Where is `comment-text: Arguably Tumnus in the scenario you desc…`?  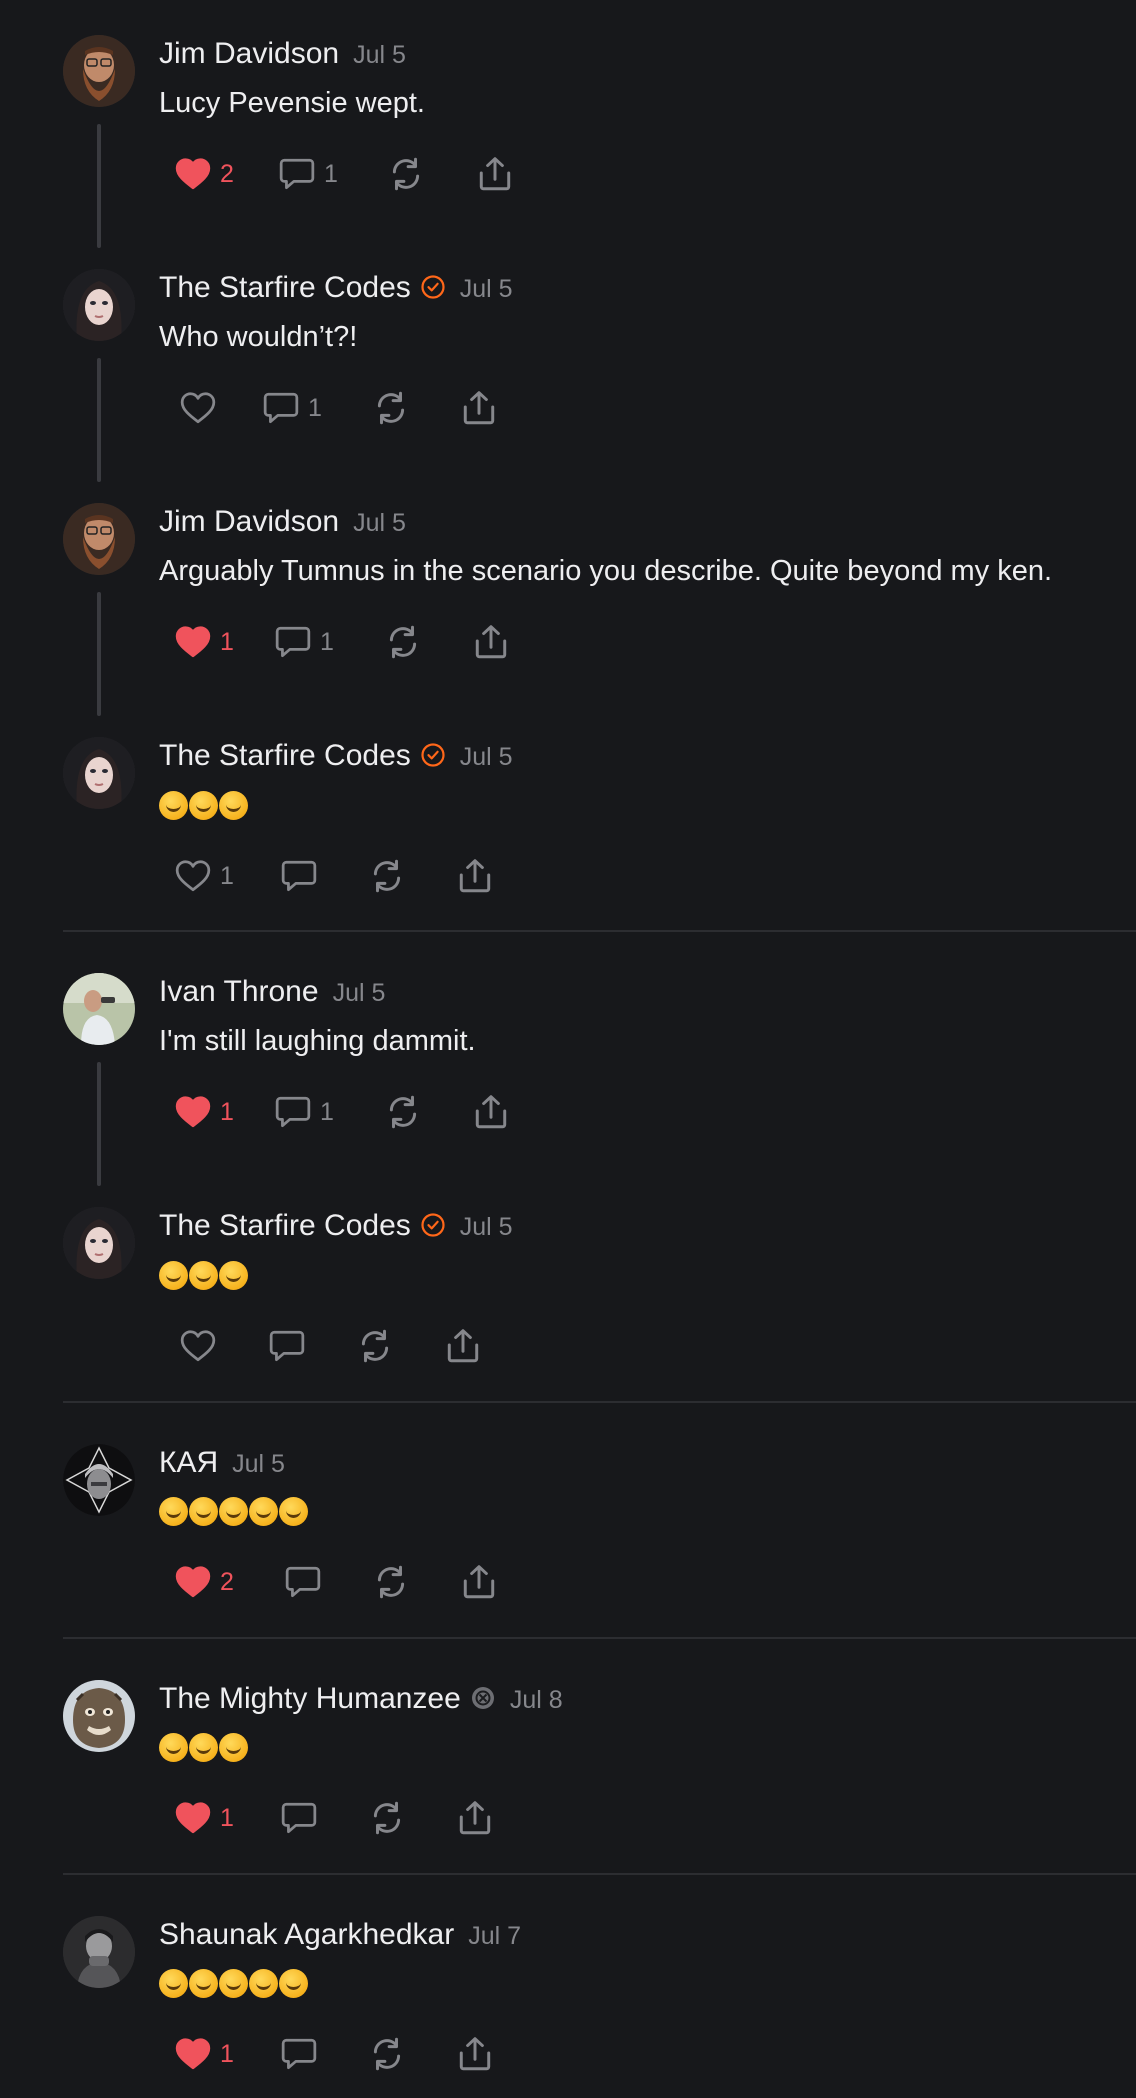 comment-text: Arguably Tumnus in the scenario you desc… is located at coordinates (606, 571).